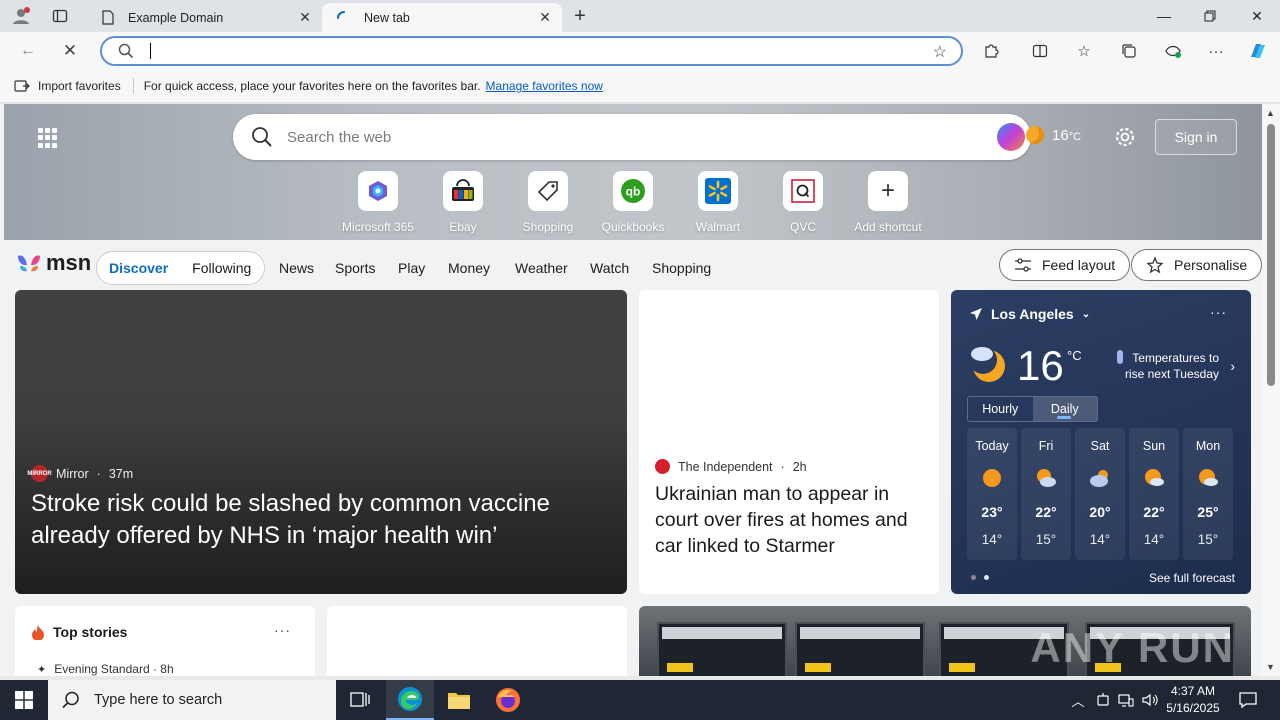  Describe the element at coordinates (1177, 366) in the screenshot. I see `weather-note: Temperatures to rise next Tuesday` at that location.